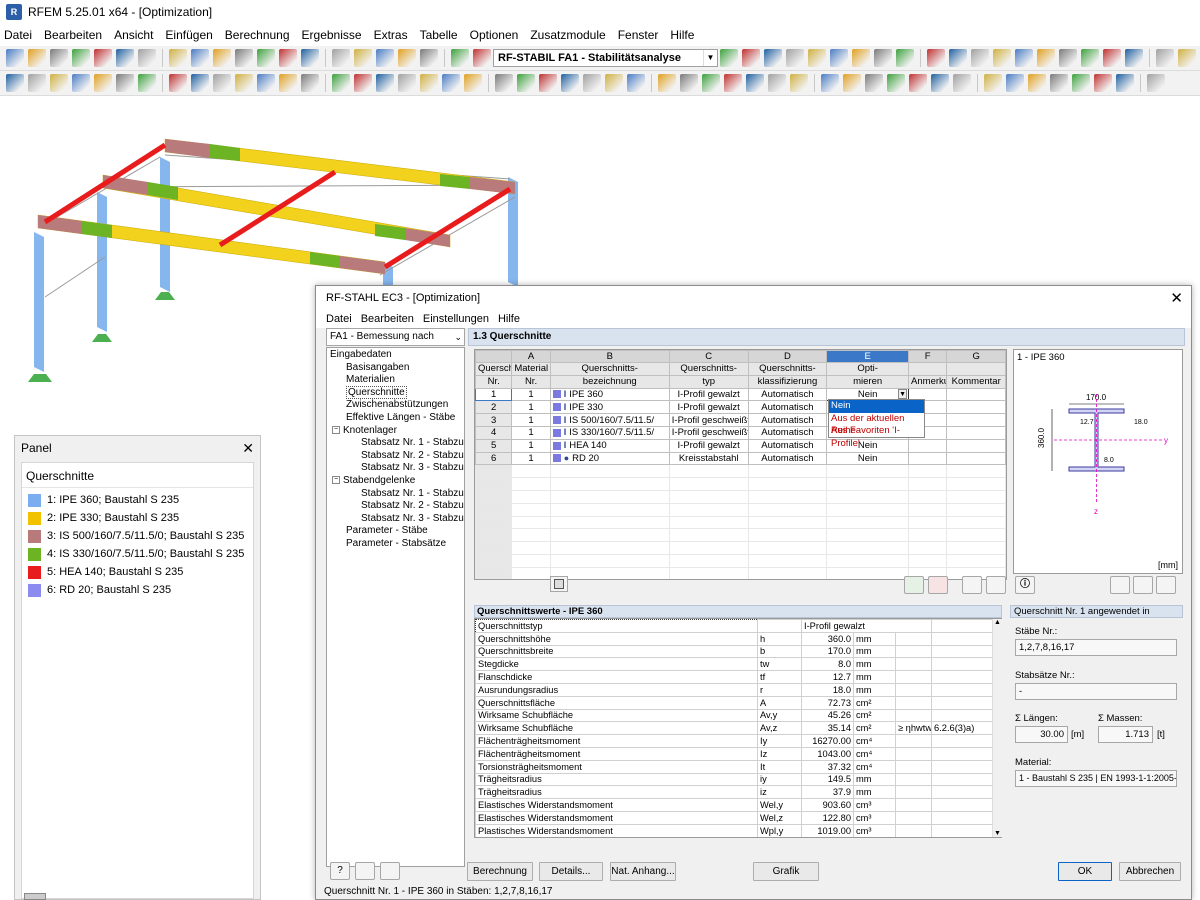 This screenshot has width=1200, height=900. What do you see at coordinates (928, 445) in the screenshot?
I see `remark-cell` at bounding box center [928, 445].